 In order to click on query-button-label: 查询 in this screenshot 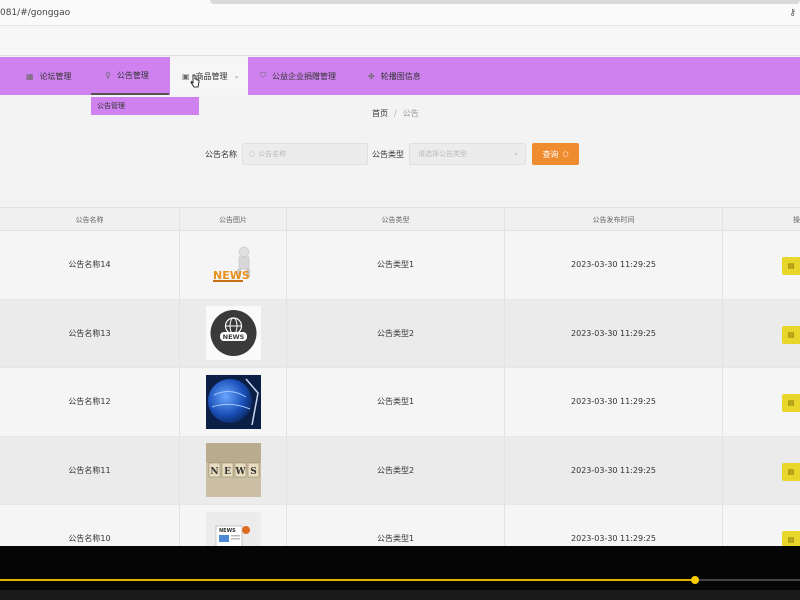, I will do `click(550, 154)`.